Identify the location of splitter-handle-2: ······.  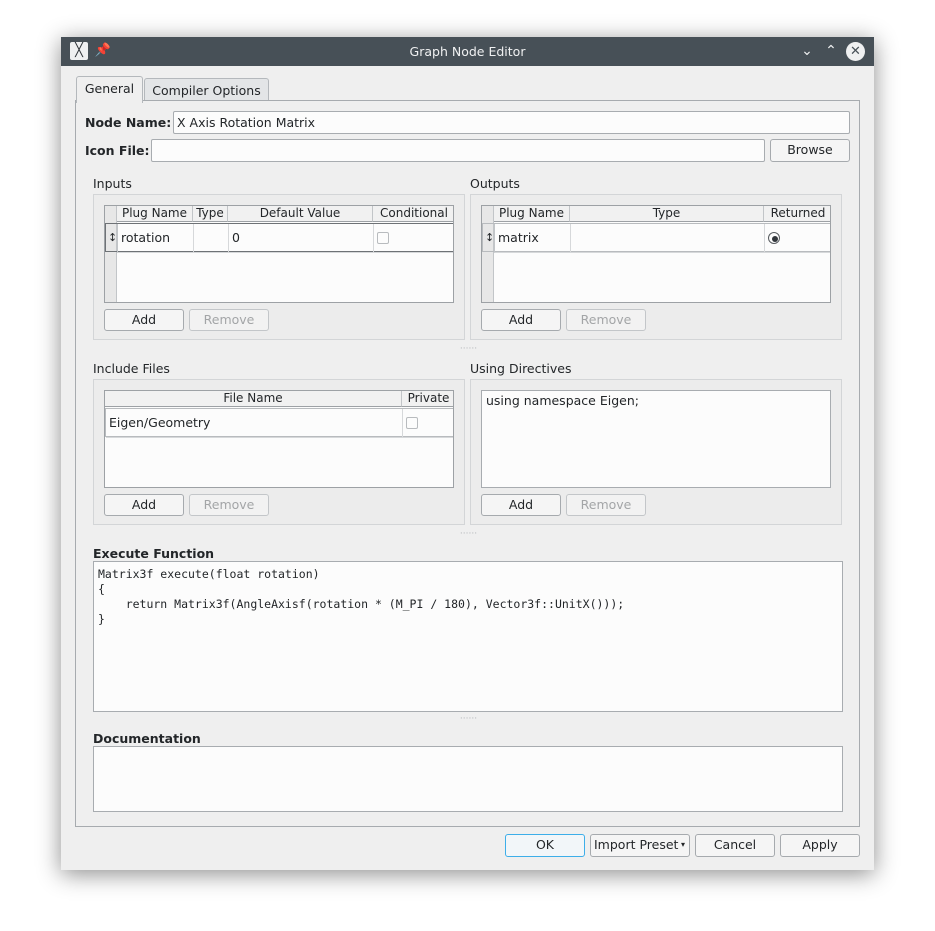
(468, 534).